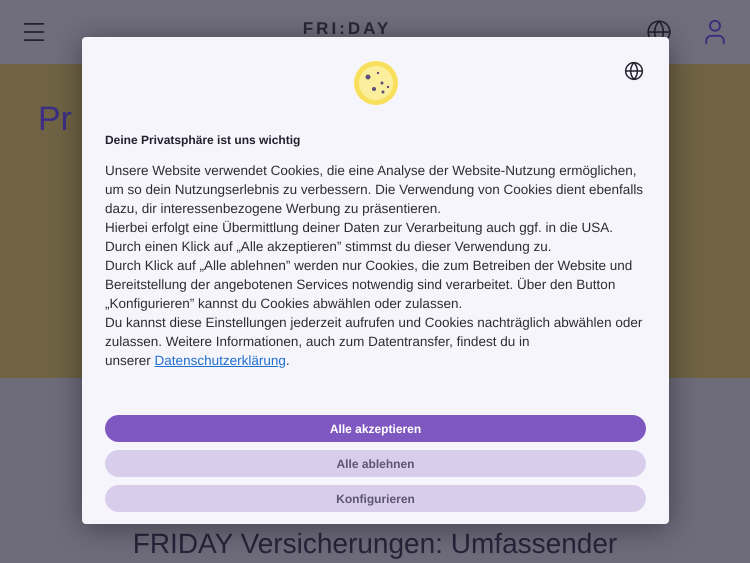  What do you see at coordinates (375, 544) in the screenshot?
I see `section-heading: FRIDAY Versicherungen: Umfassender` at bounding box center [375, 544].